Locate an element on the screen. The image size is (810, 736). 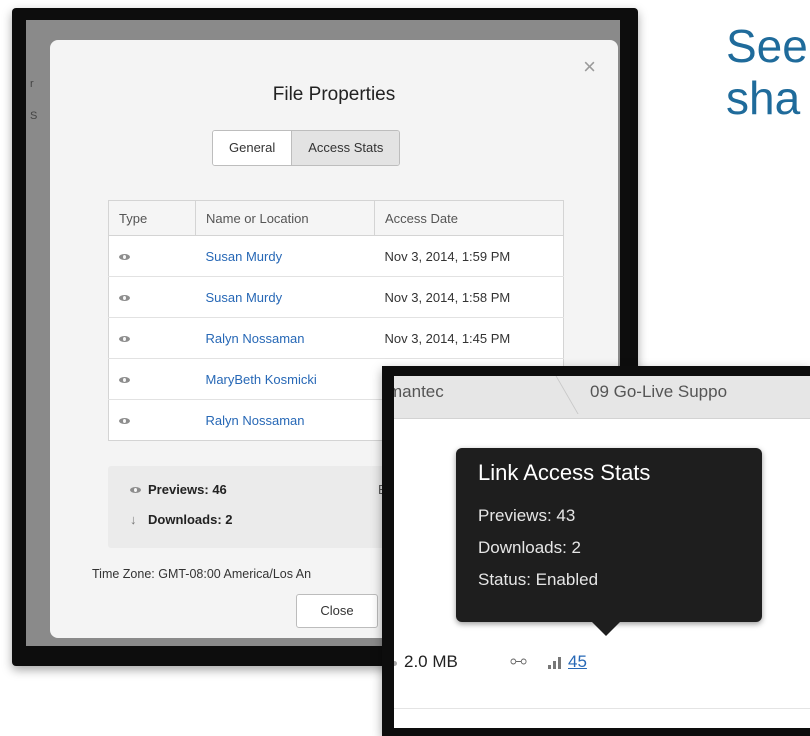
previews-count: Previews: 46 is located at coordinates (187, 489).